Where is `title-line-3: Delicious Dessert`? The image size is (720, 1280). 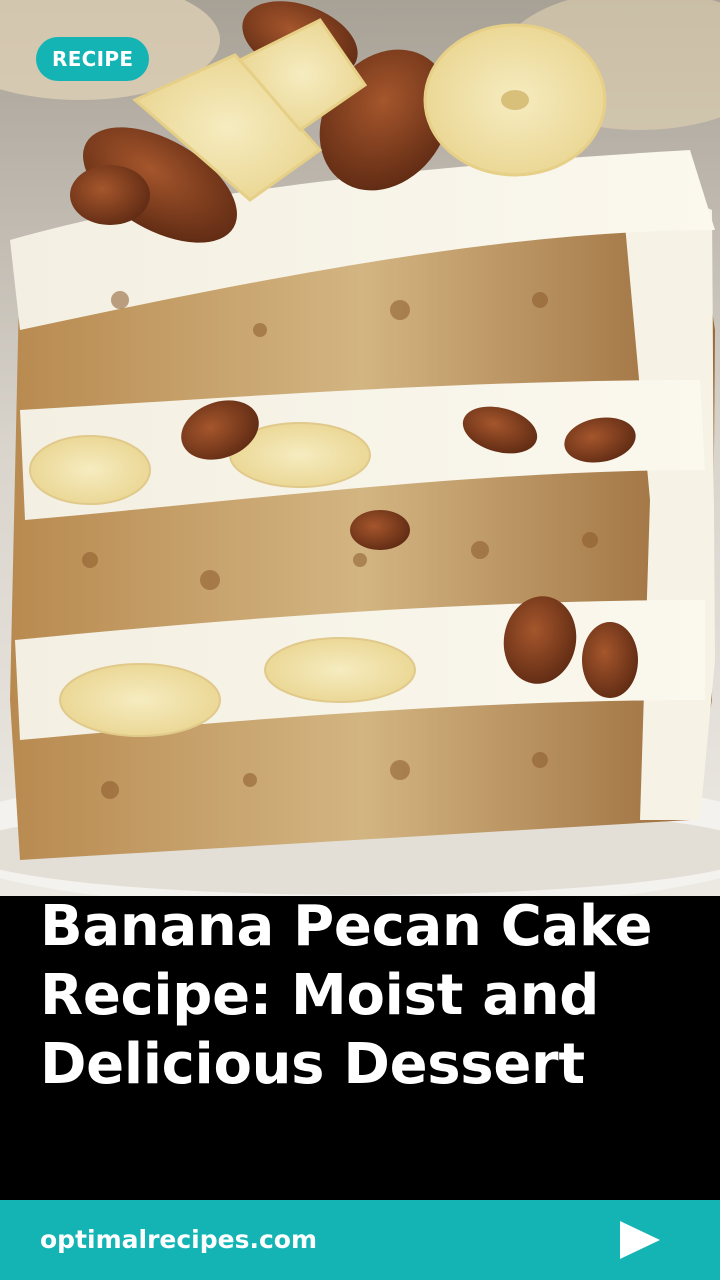 title-line-3: Delicious Dessert is located at coordinates (312, 1064).